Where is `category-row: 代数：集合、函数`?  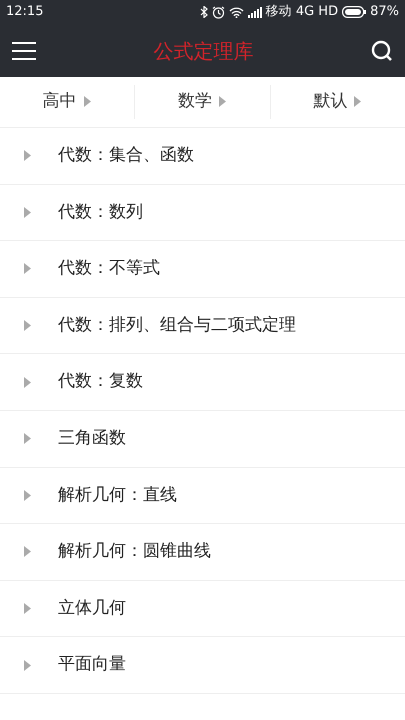 category-row: 代数：集合、函数 is located at coordinates (202, 156).